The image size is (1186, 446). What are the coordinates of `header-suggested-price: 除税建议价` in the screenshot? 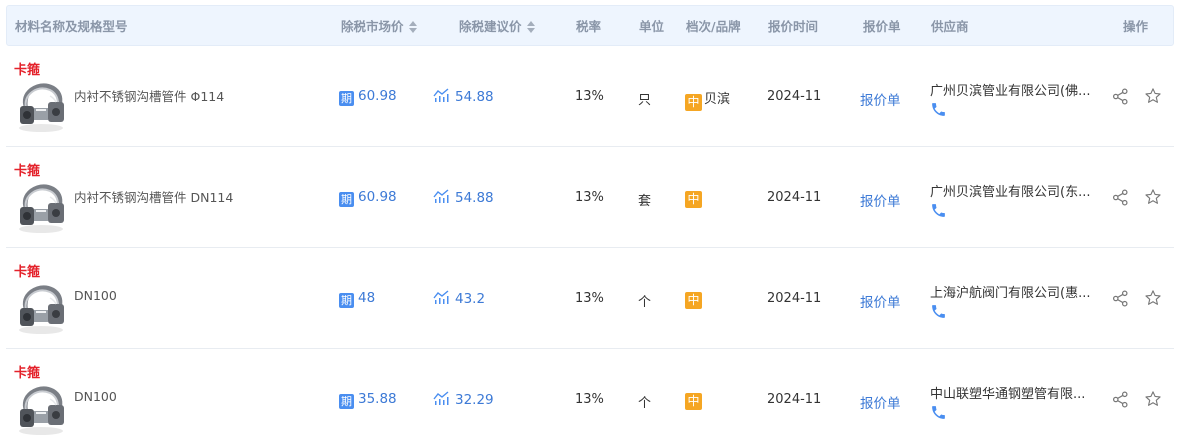 It's located at (497, 26).